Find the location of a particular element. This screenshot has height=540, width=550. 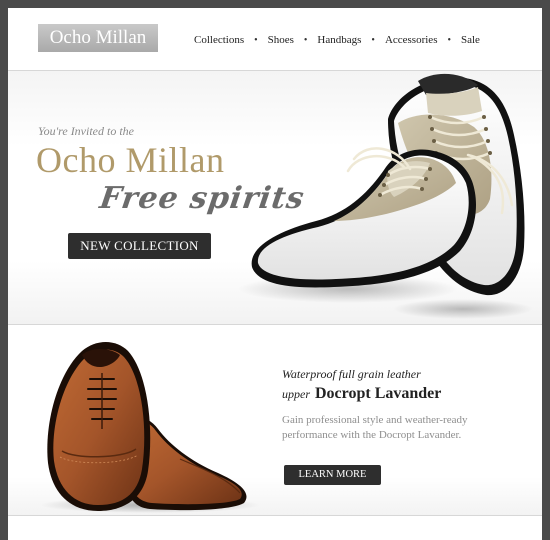

hero-brand-title: Ocho Millan is located at coordinates (130, 160).